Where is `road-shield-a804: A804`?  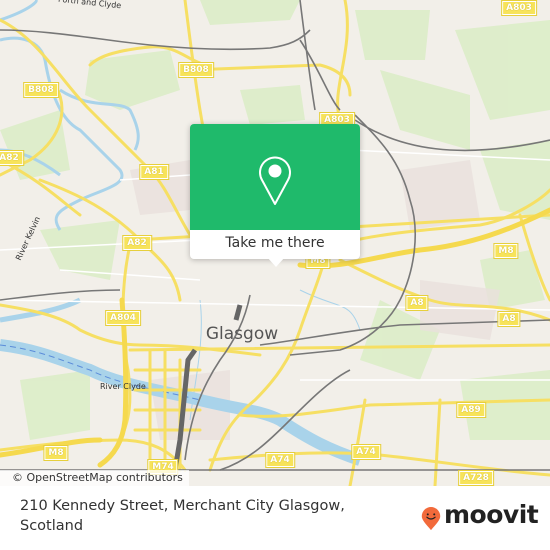 road-shield-a804: A804 is located at coordinates (123, 318).